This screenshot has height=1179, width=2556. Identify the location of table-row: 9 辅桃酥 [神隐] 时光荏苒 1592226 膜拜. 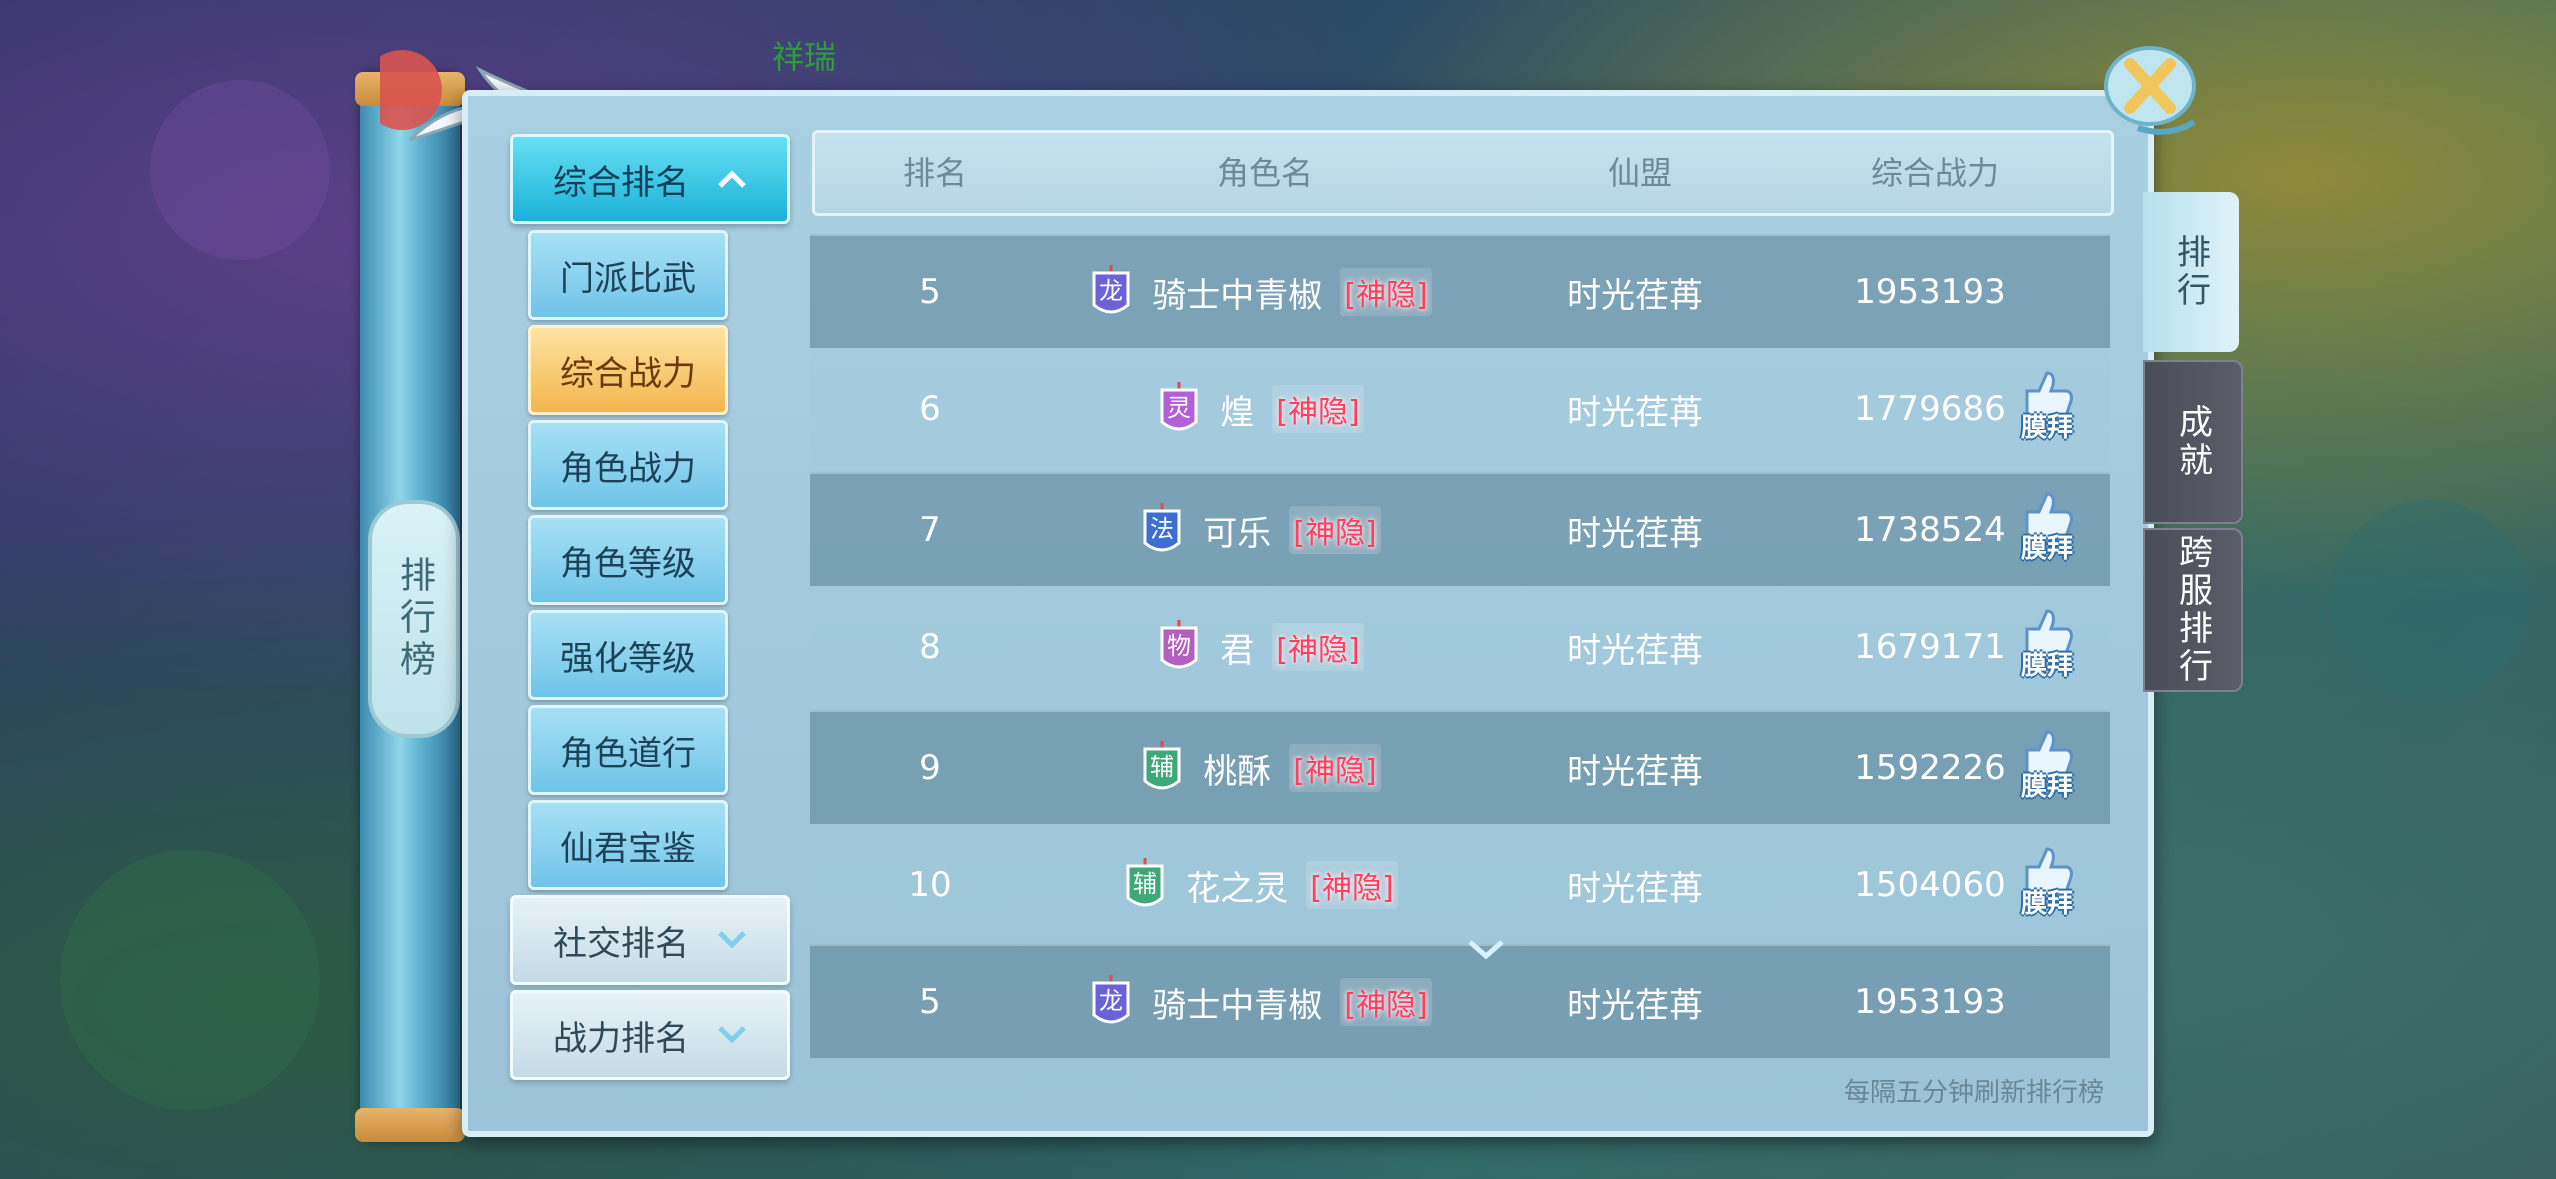
(1460, 767).